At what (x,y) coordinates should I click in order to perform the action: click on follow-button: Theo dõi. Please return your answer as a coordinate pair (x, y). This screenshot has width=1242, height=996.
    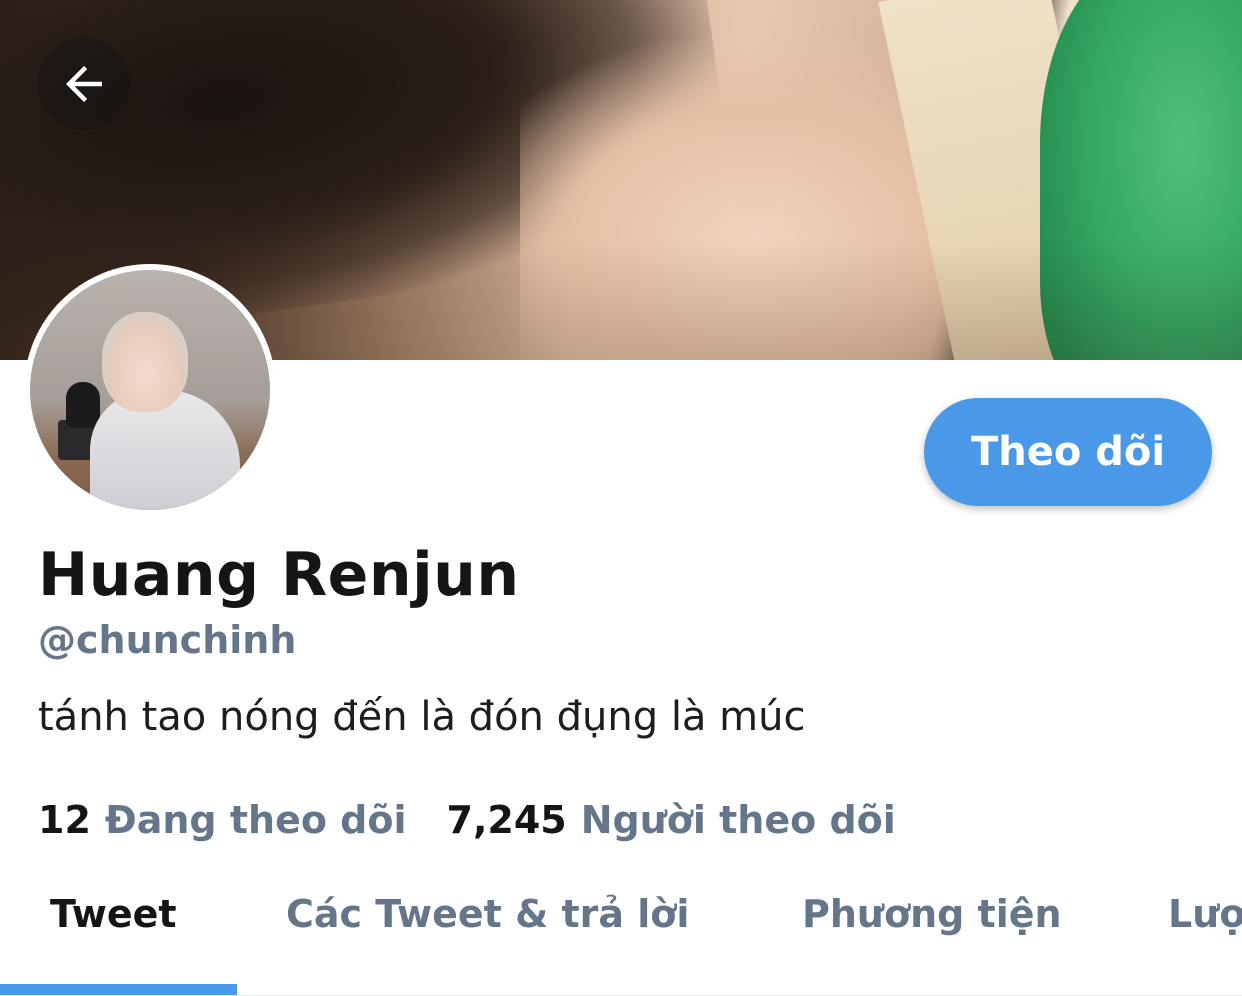
    Looking at the image, I should click on (1068, 452).